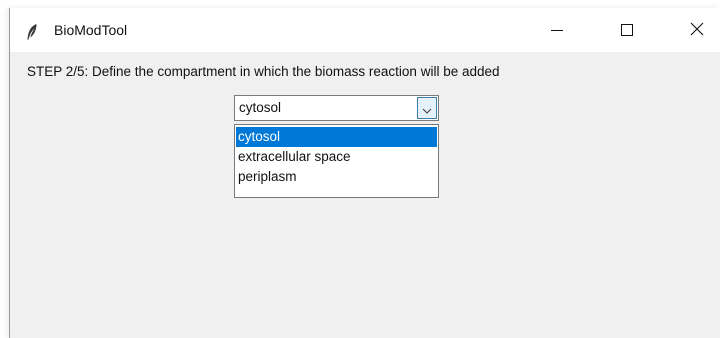  I want to click on minimize-button, so click(557, 30).